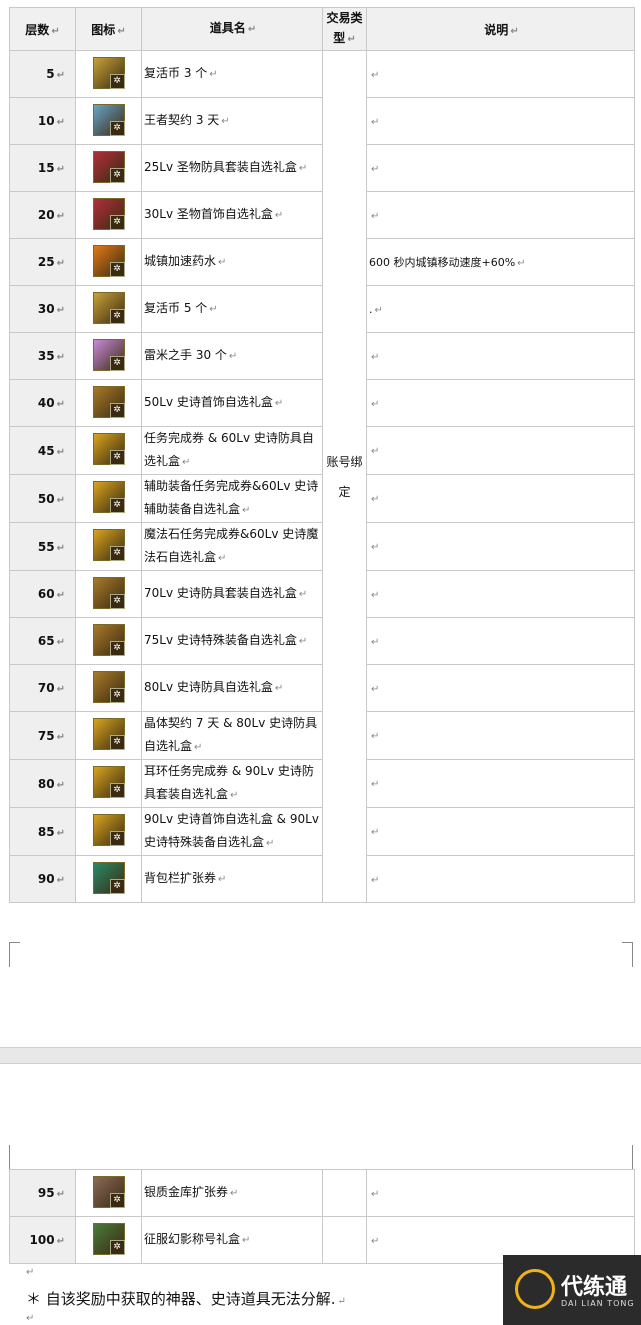 The height and width of the screenshot is (1325, 641). Describe the element at coordinates (46, 594) in the screenshot. I see `layer-value: 60` at that location.